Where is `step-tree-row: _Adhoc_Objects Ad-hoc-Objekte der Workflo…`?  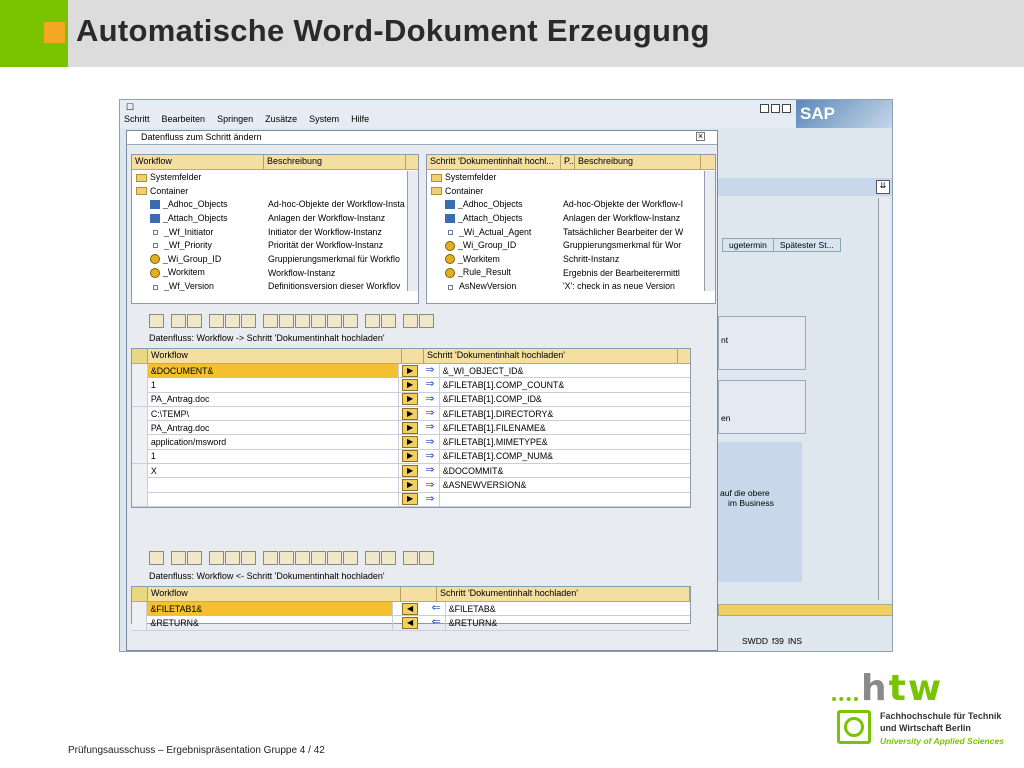 step-tree-row: _Adhoc_Objects Ad-hoc-Objekte der Workflo… is located at coordinates (571, 204).